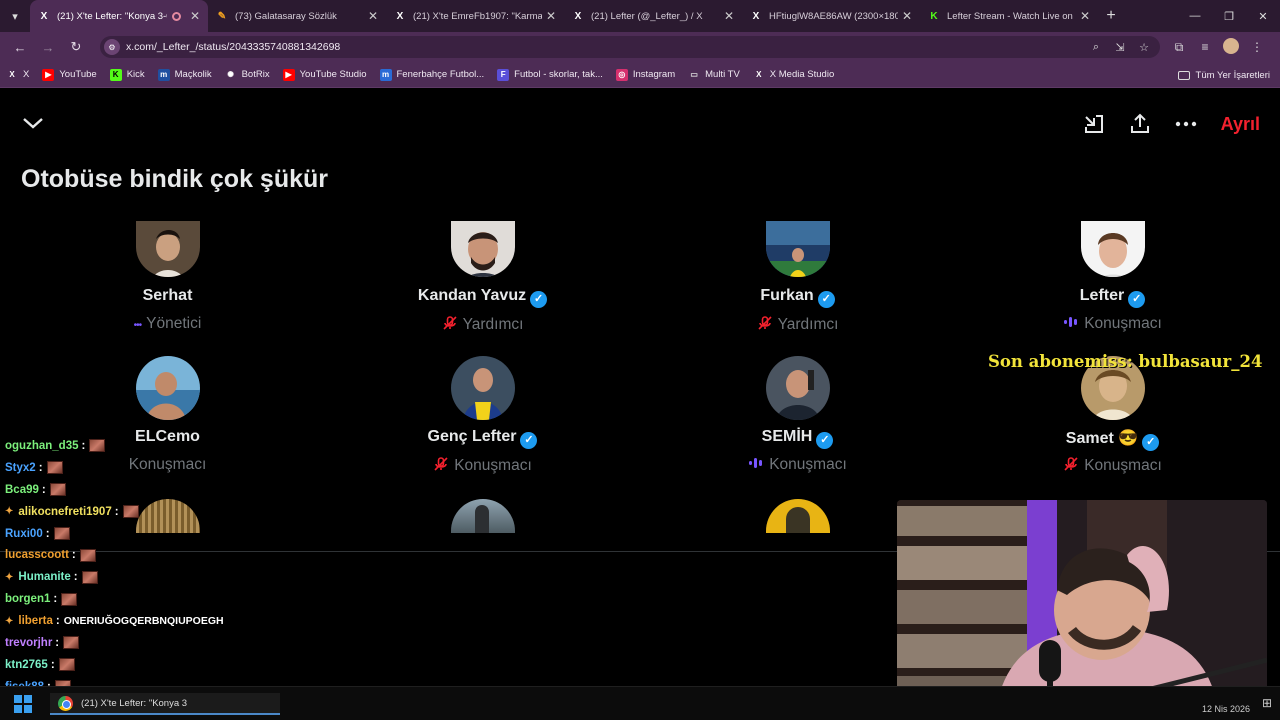 The width and height of the screenshot is (1280, 720). I want to click on minimize-icon: —, so click(1195, 16).